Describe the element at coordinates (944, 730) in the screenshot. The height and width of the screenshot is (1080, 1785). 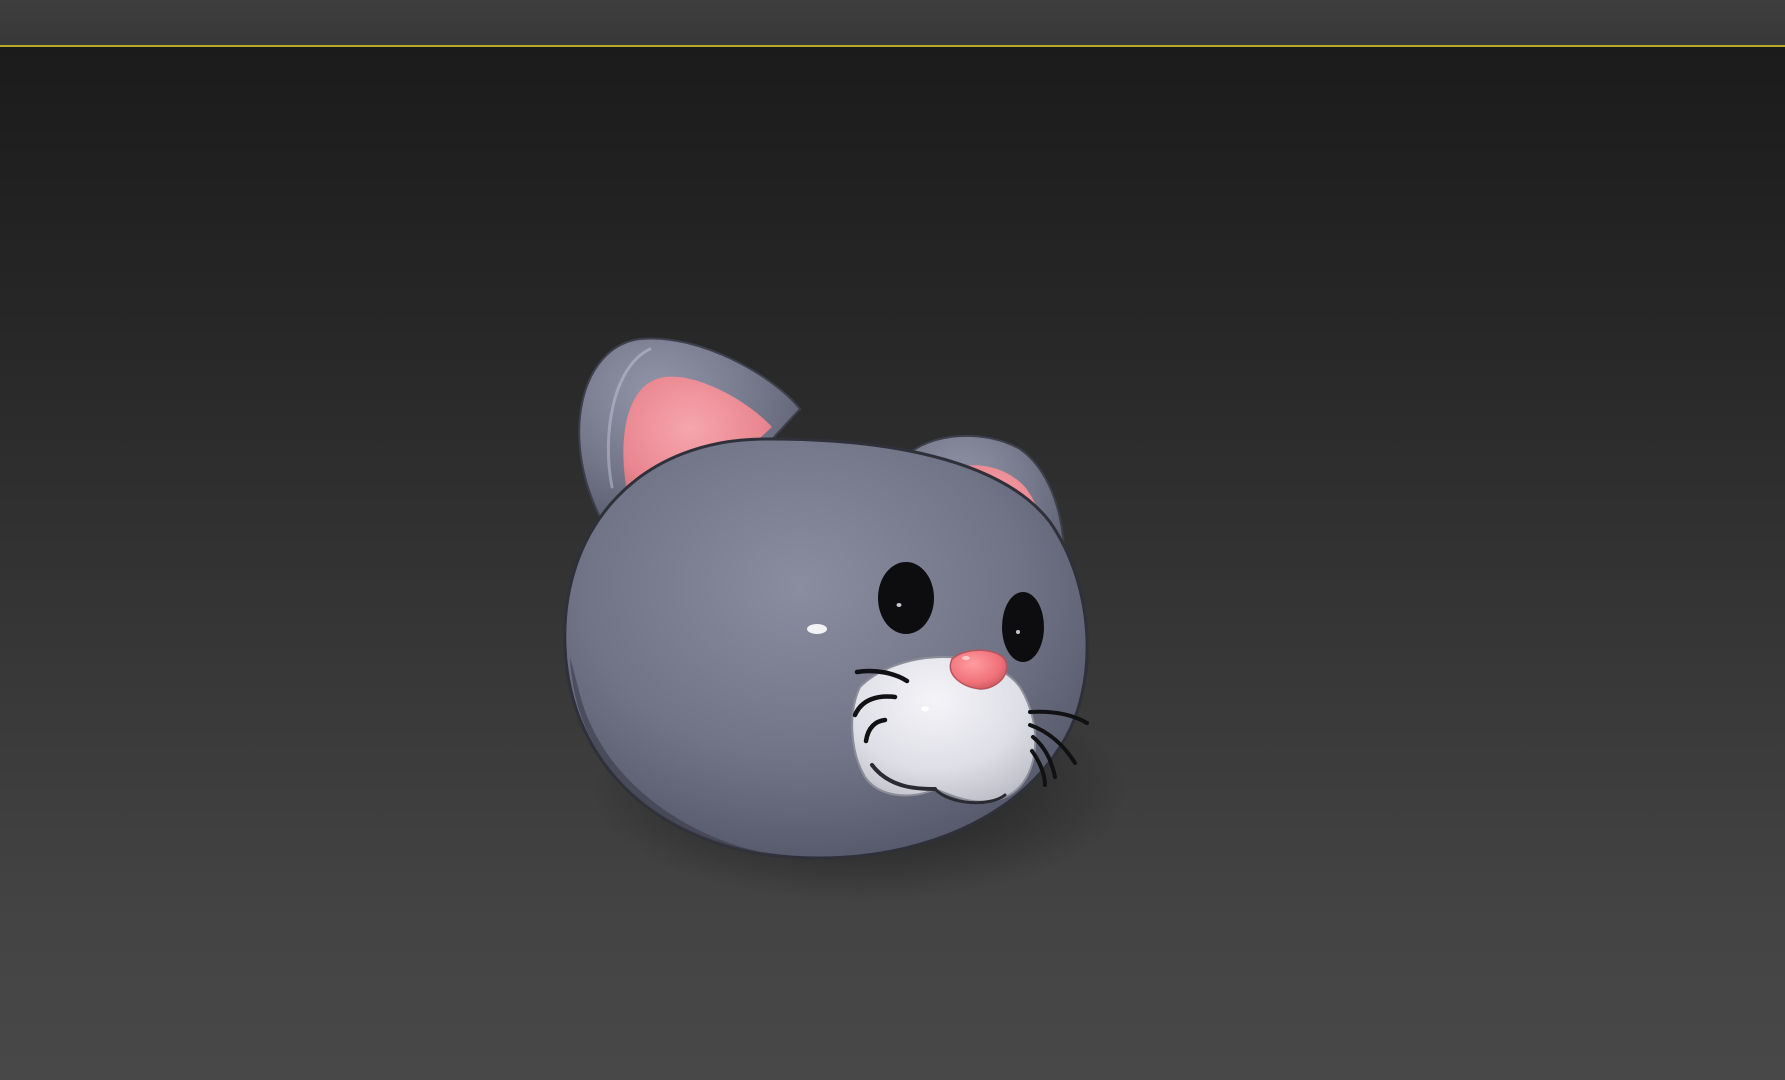
I see `muzzle` at that location.